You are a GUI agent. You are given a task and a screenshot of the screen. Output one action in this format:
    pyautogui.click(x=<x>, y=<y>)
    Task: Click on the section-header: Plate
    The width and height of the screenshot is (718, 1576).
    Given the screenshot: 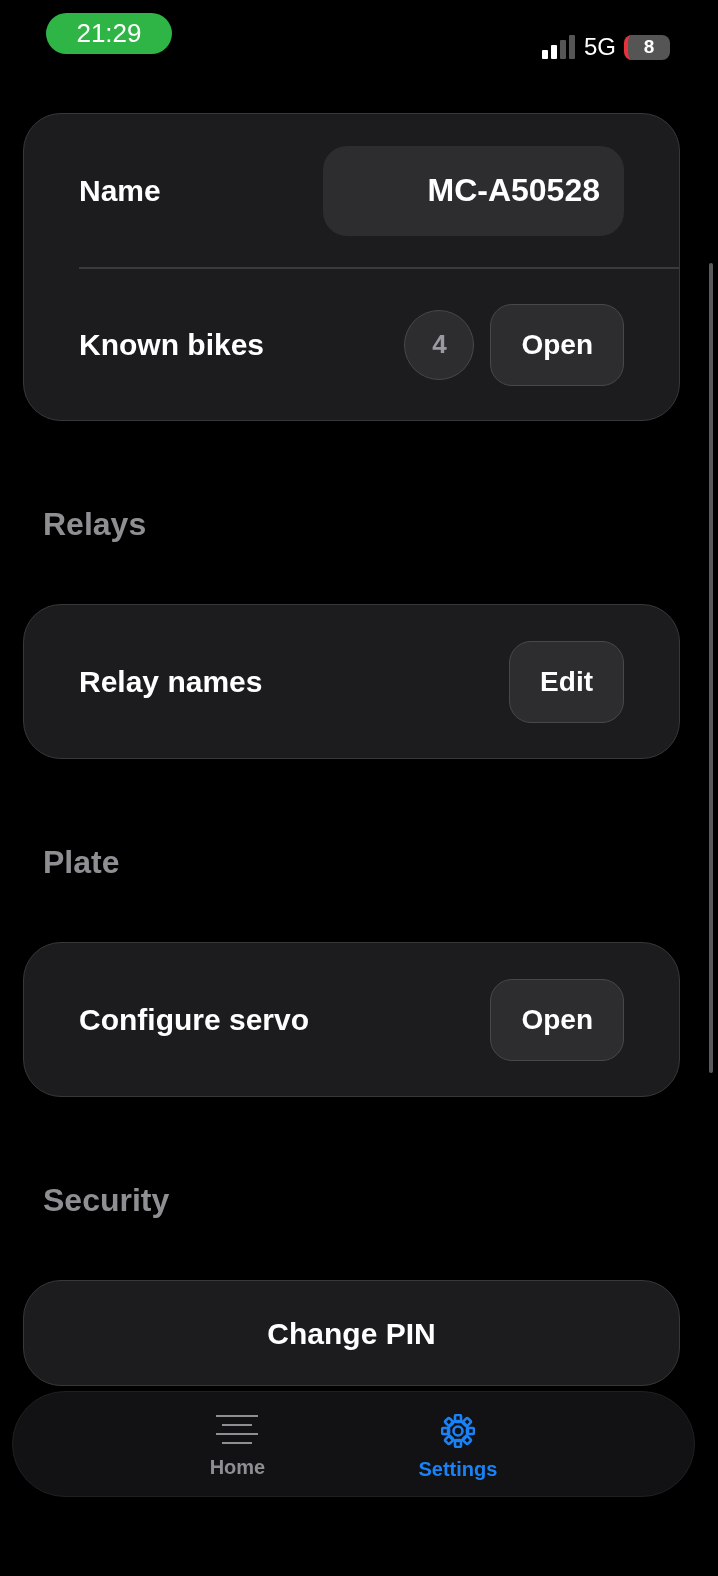 What is the action you would take?
    pyautogui.click(x=82, y=862)
    